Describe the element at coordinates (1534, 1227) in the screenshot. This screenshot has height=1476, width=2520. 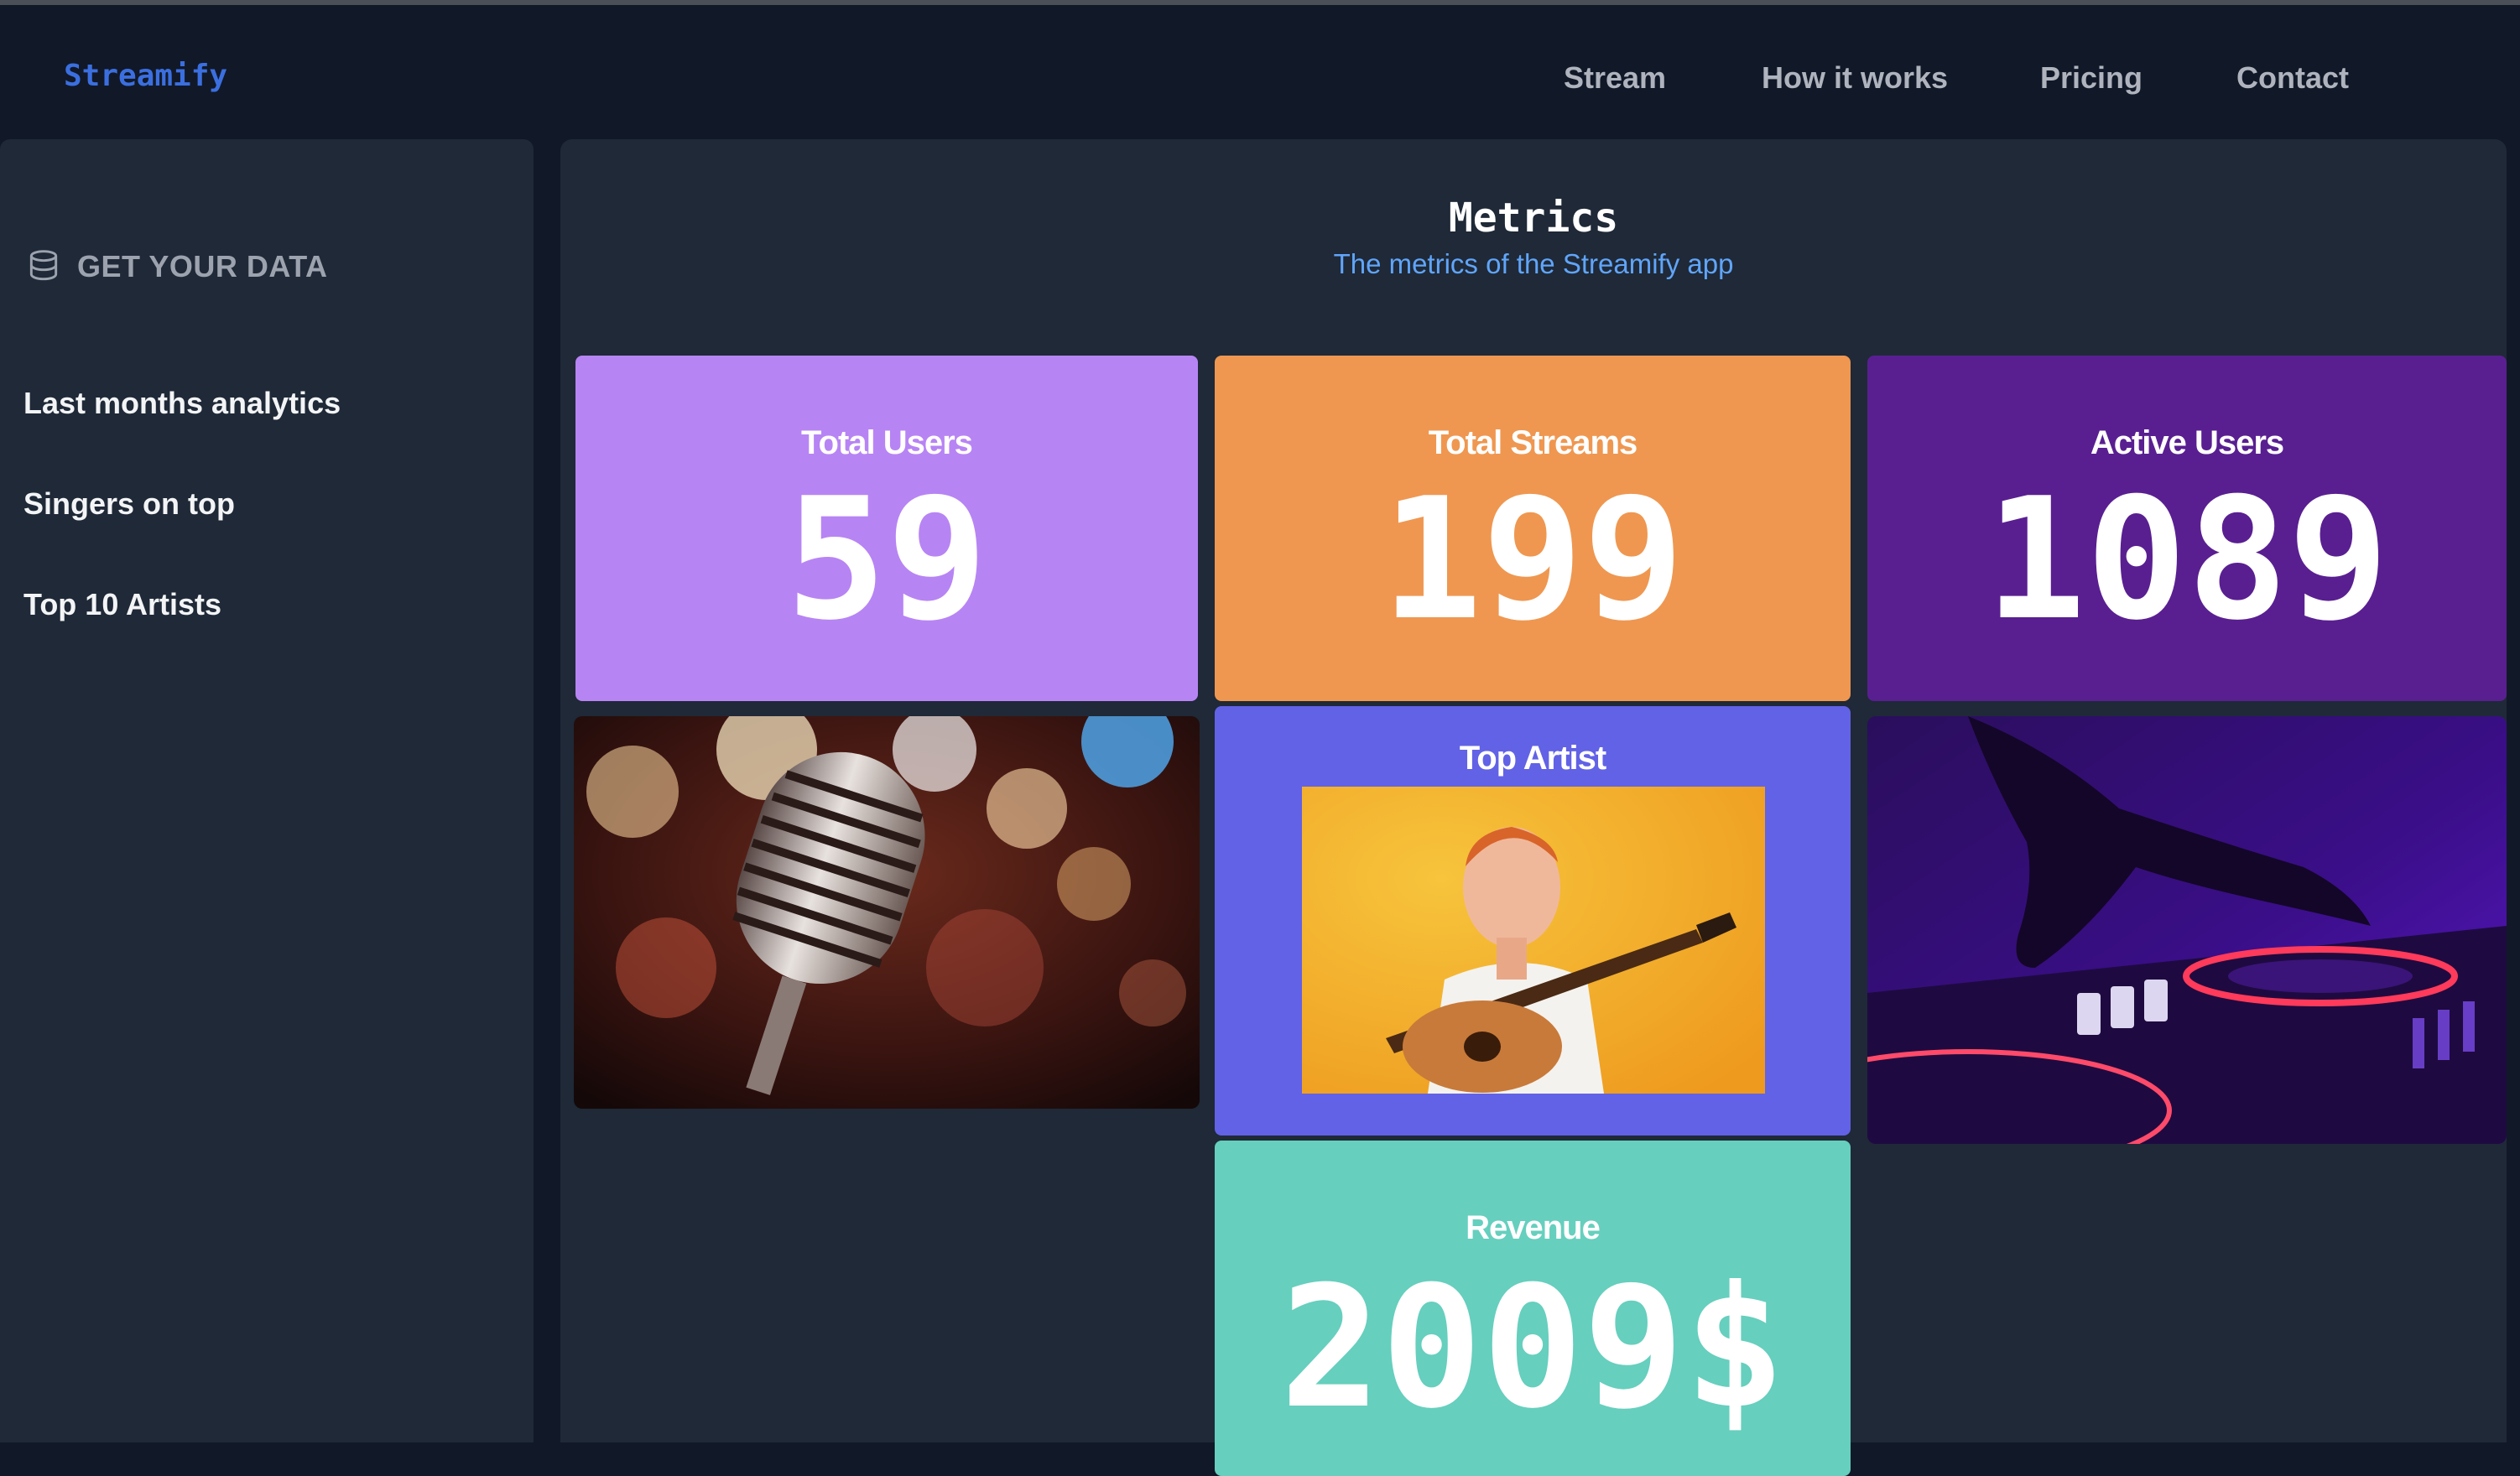
I see `revenue-label: Revenue` at that location.